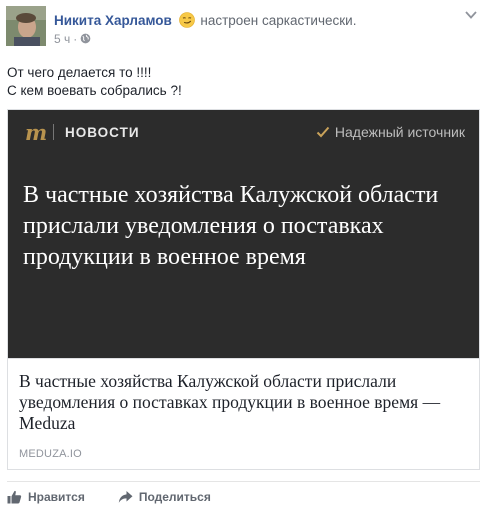 This screenshot has height=512, width=487. Describe the element at coordinates (56, 497) in the screenshot. I see `like-label: Нравится` at that location.